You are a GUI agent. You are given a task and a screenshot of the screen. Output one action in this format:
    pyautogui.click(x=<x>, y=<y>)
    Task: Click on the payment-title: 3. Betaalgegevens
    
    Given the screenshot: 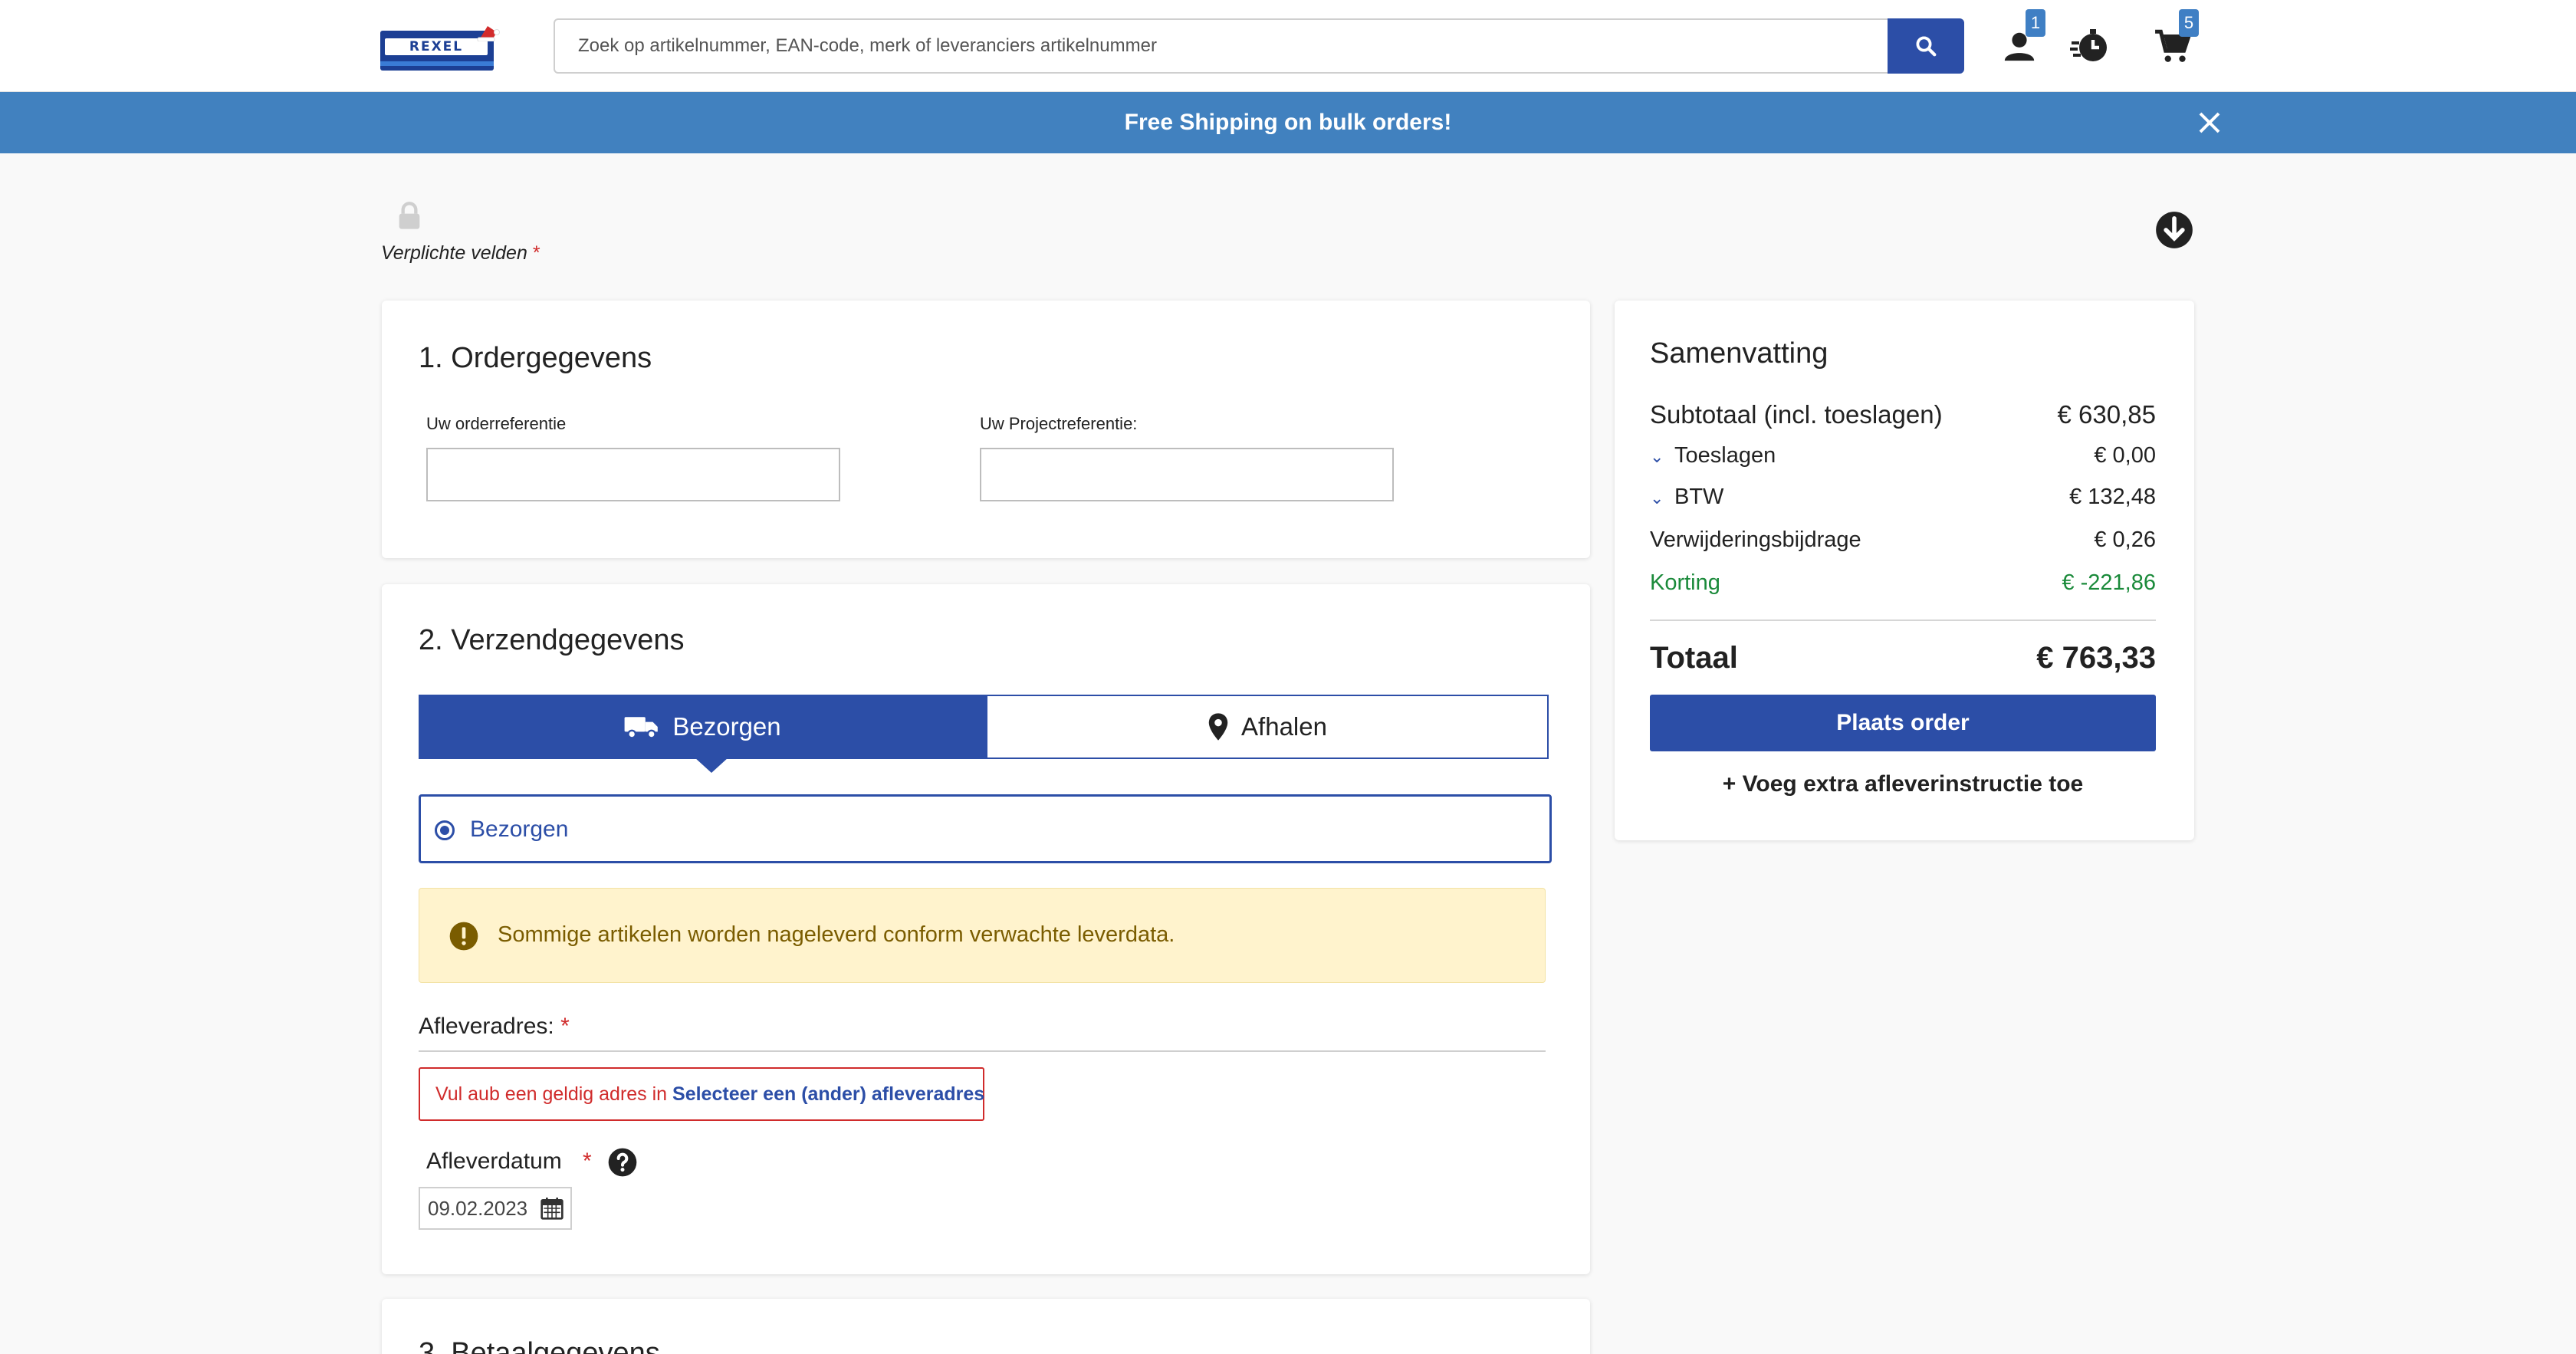 What is the action you would take?
    pyautogui.click(x=539, y=1345)
    